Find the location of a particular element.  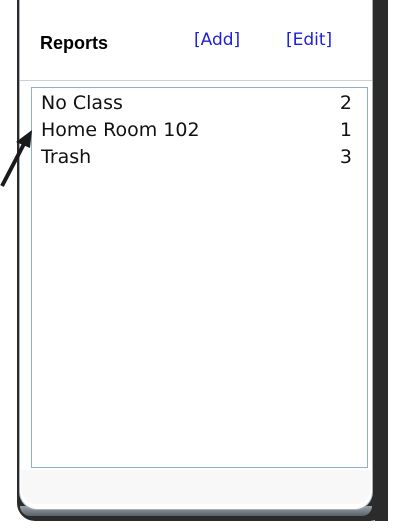

add-link: [Add] is located at coordinates (217, 40).